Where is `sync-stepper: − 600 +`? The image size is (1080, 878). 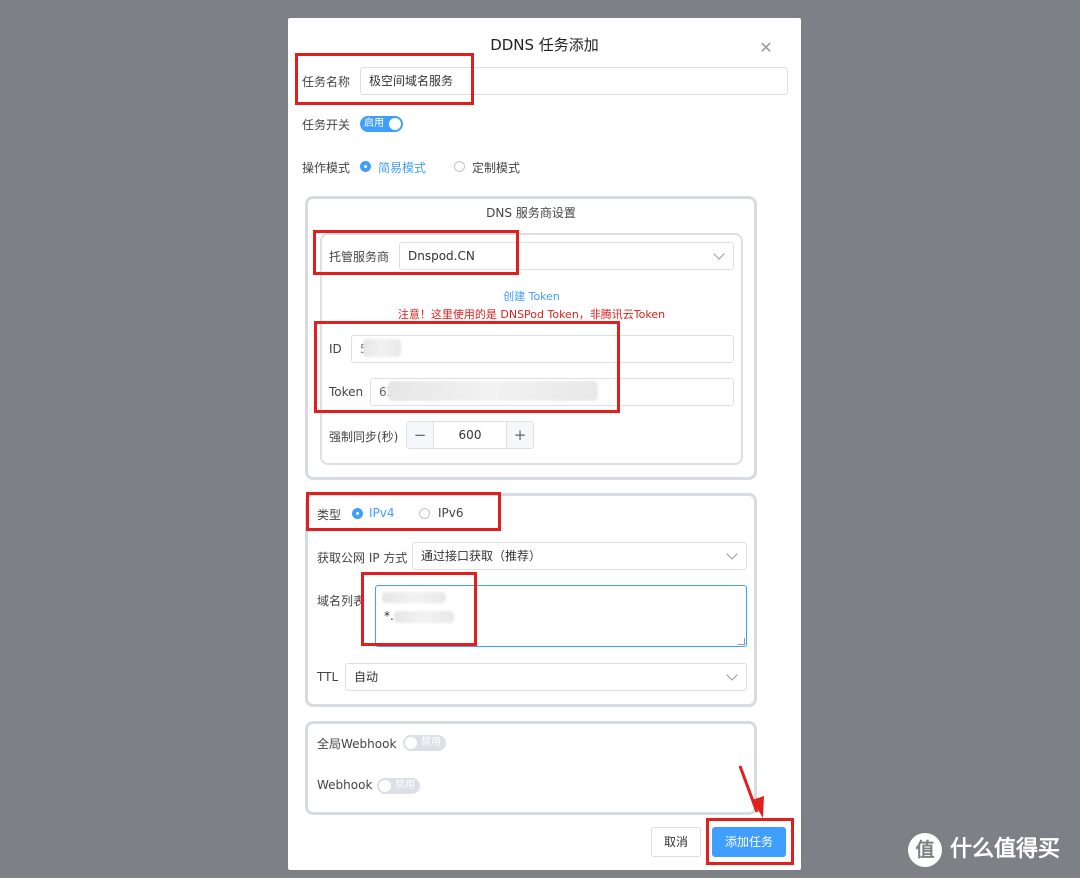 sync-stepper: − 600 + is located at coordinates (470, 435).